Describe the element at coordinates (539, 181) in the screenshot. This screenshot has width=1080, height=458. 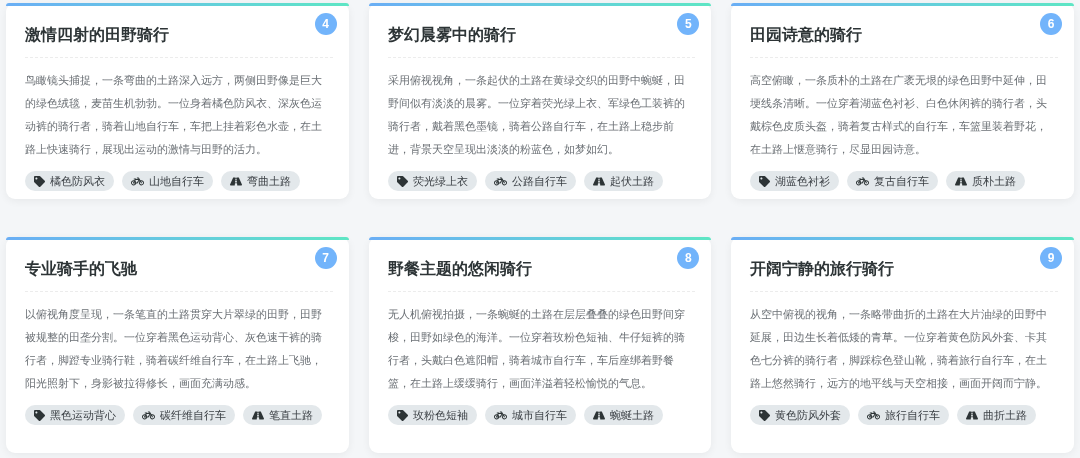
I see `tag-label: 公路自行车` at that location.